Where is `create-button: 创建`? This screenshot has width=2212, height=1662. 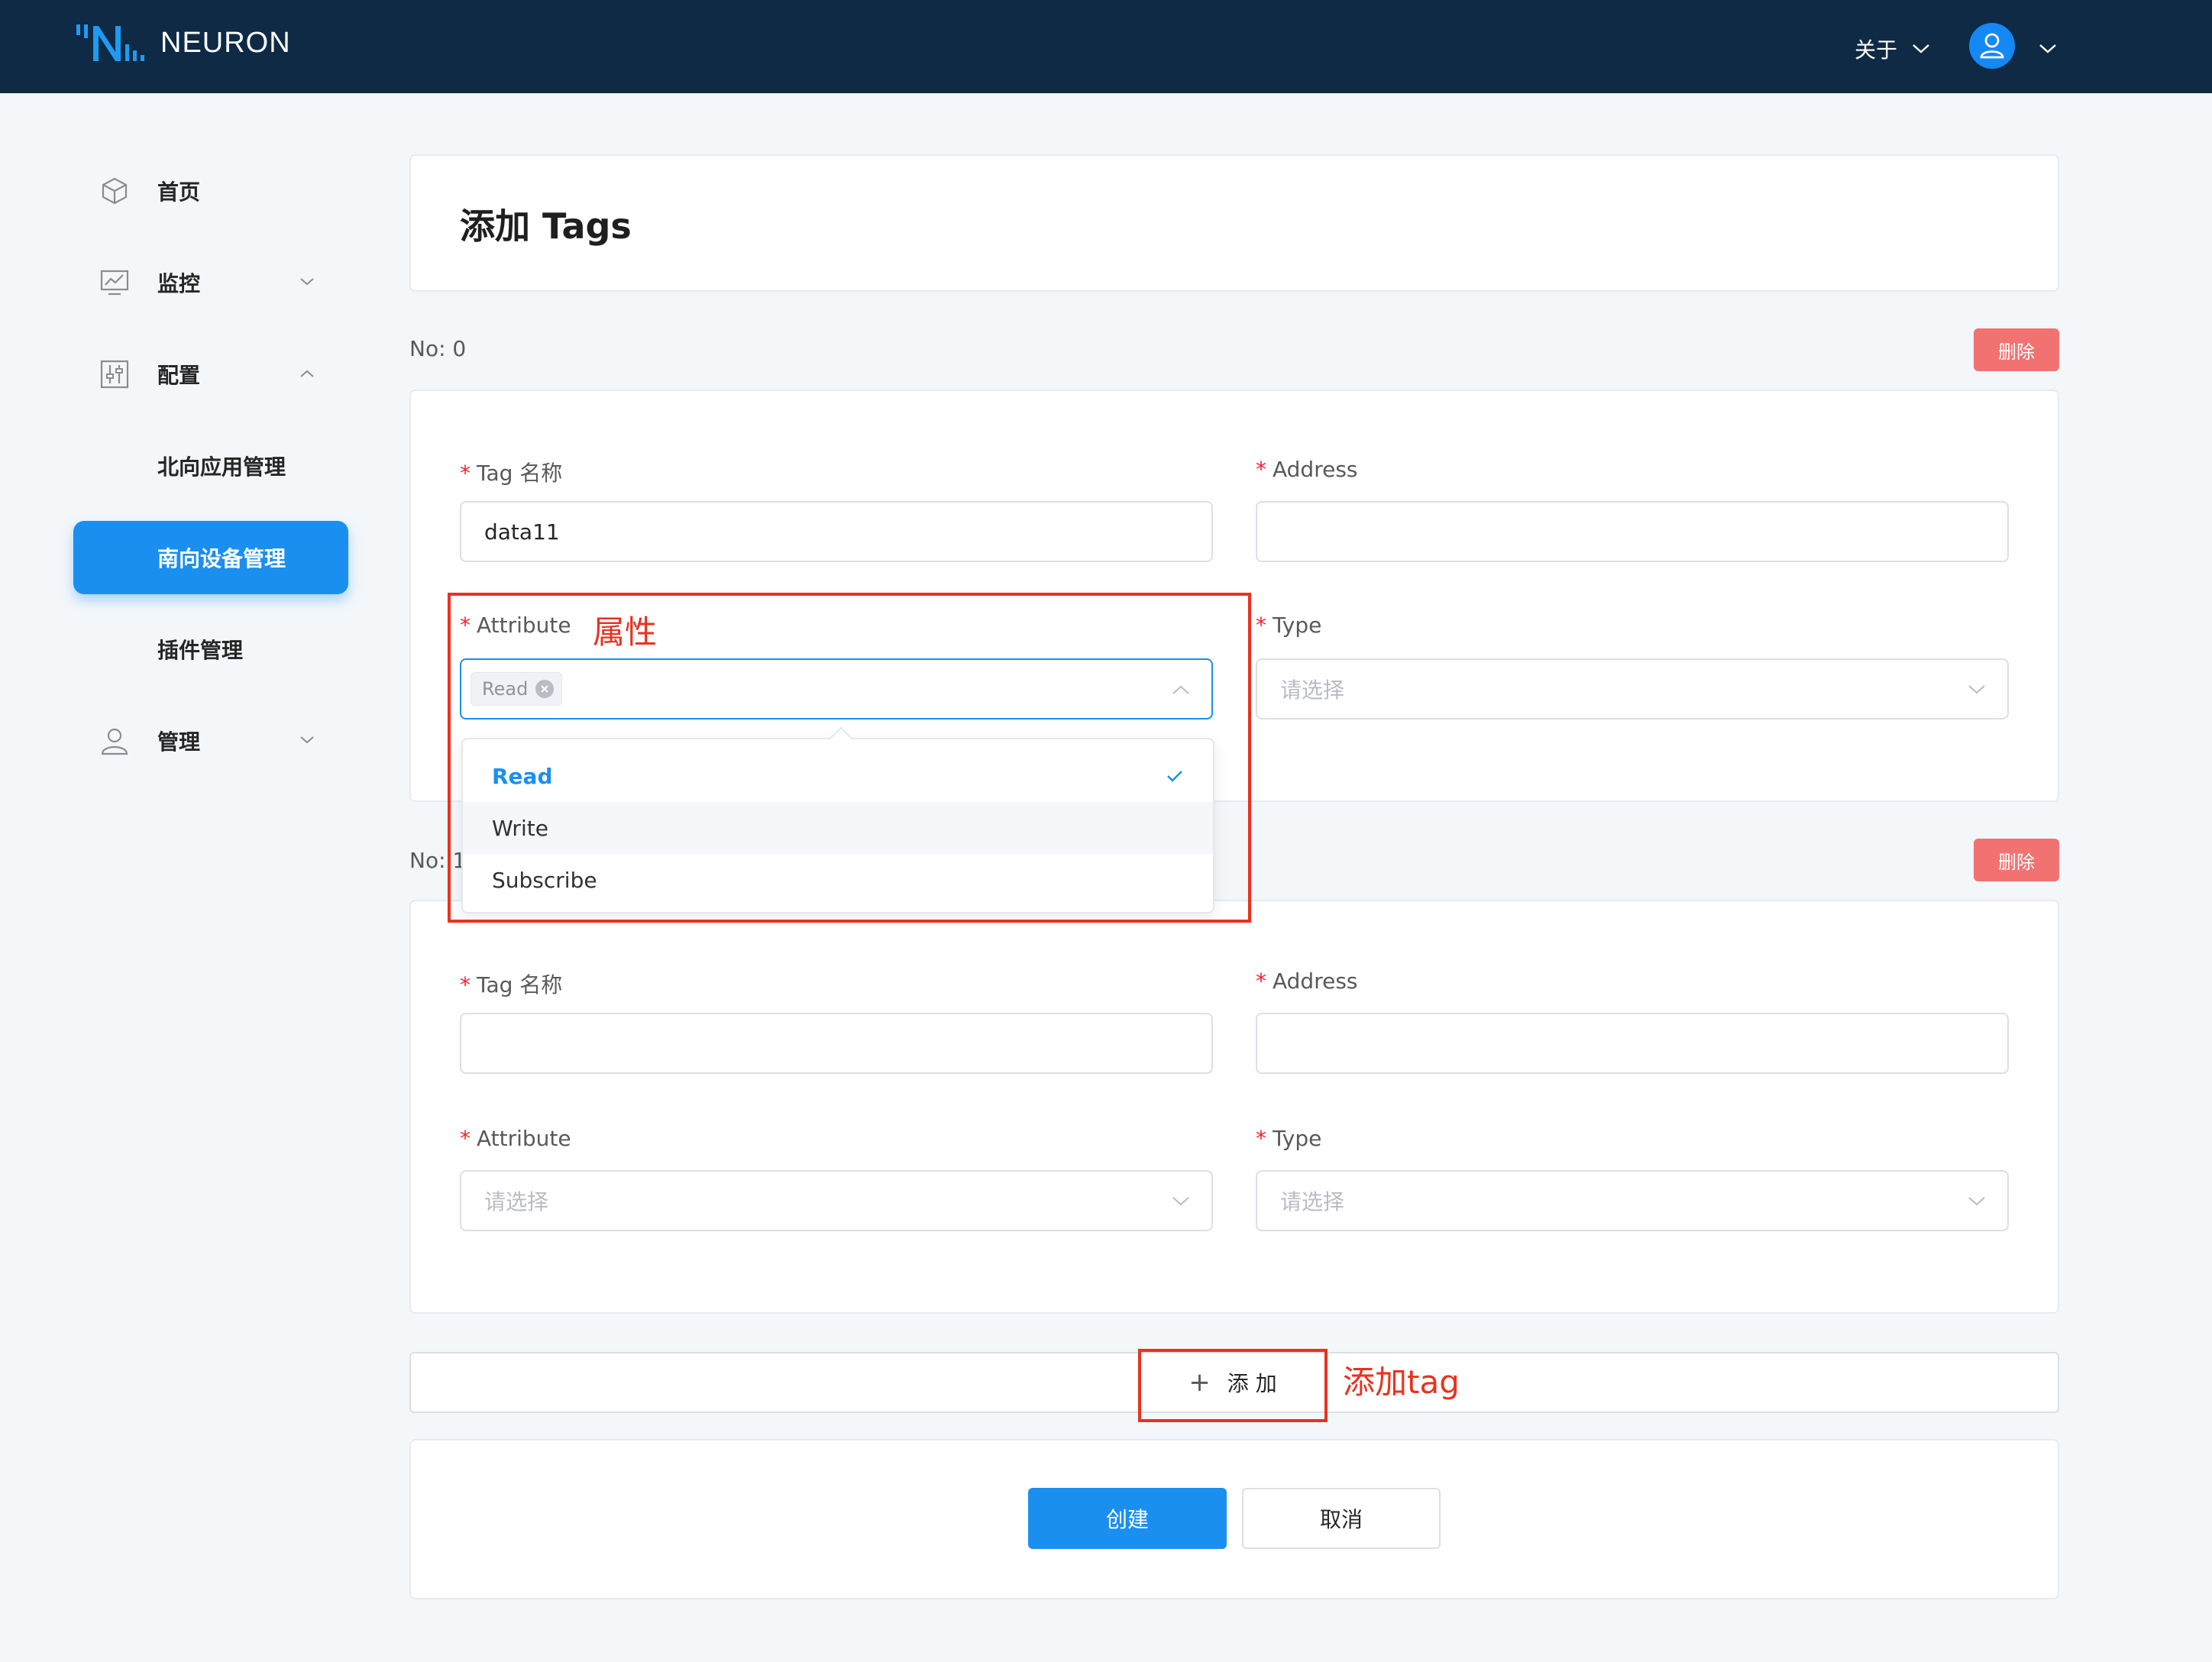 create-button: 创建 is located at coordinates (1127, 1519).